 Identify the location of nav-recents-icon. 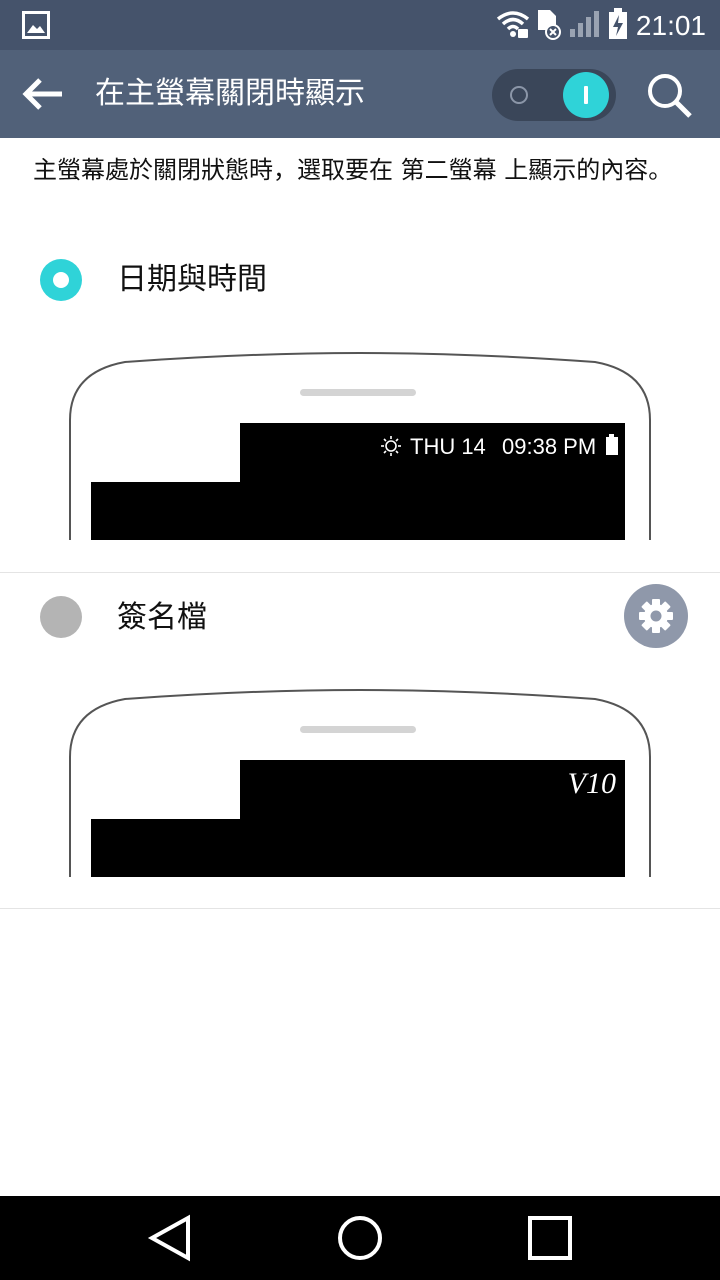
(550, 1238).